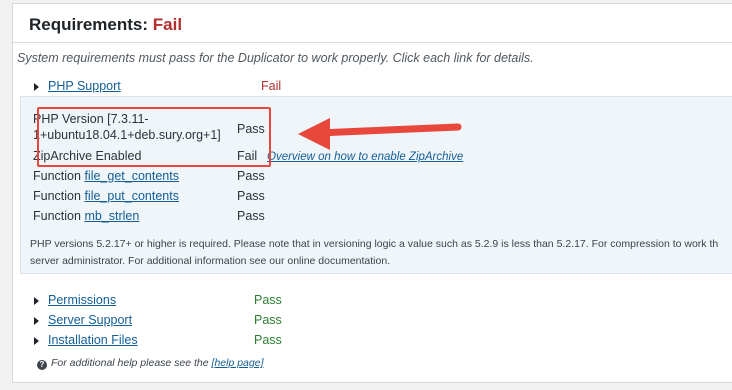  I want to click on installation-files-status: Pass, so click(268, 340).